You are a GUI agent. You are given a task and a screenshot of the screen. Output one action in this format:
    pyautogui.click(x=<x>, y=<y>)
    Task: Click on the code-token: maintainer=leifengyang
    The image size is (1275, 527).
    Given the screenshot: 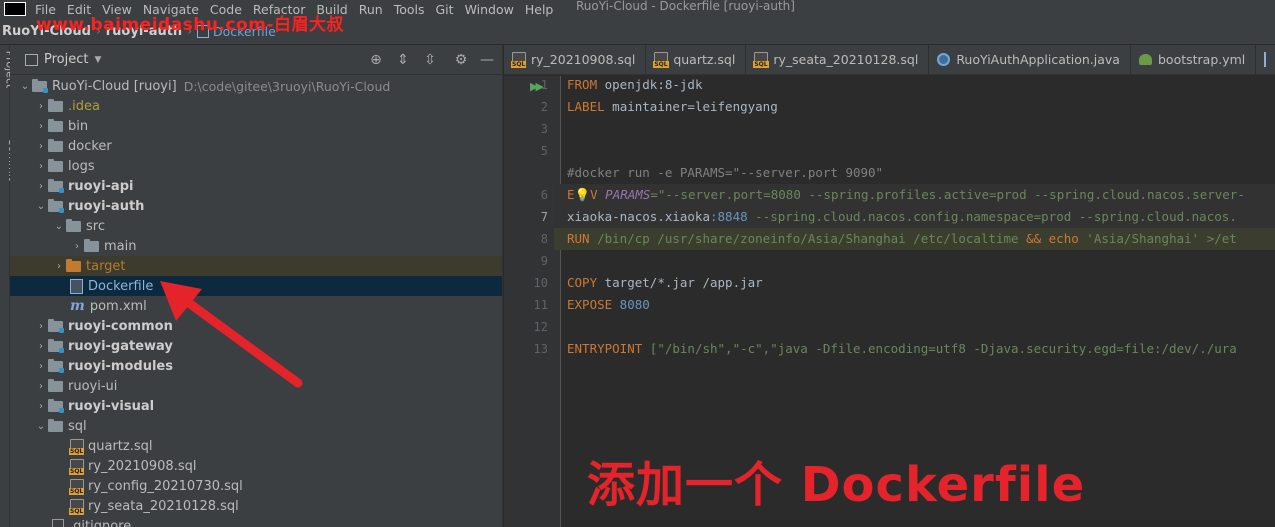 What is the action you would take?
    pyautogui.click(x=691, y=106)
    